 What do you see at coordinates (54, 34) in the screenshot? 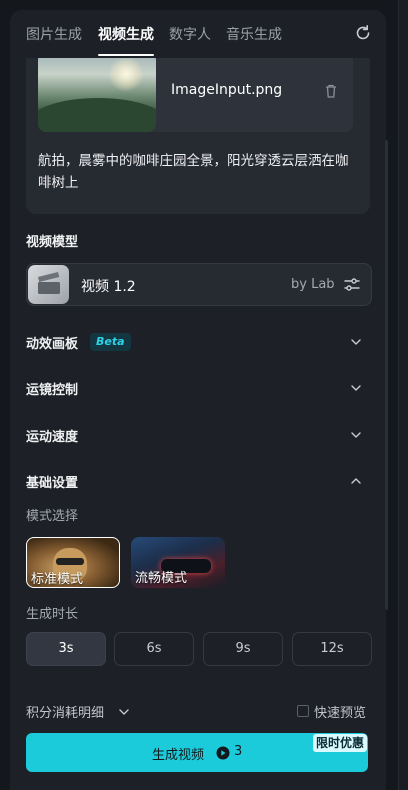
I see `tab-image-generation: 图片生成` at bounding box center [54, 34].